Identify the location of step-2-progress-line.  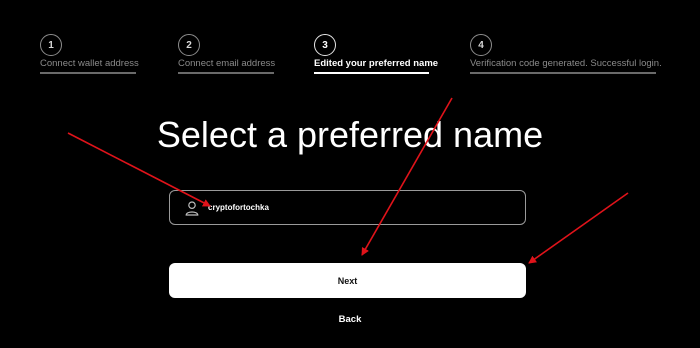
(226, 73).